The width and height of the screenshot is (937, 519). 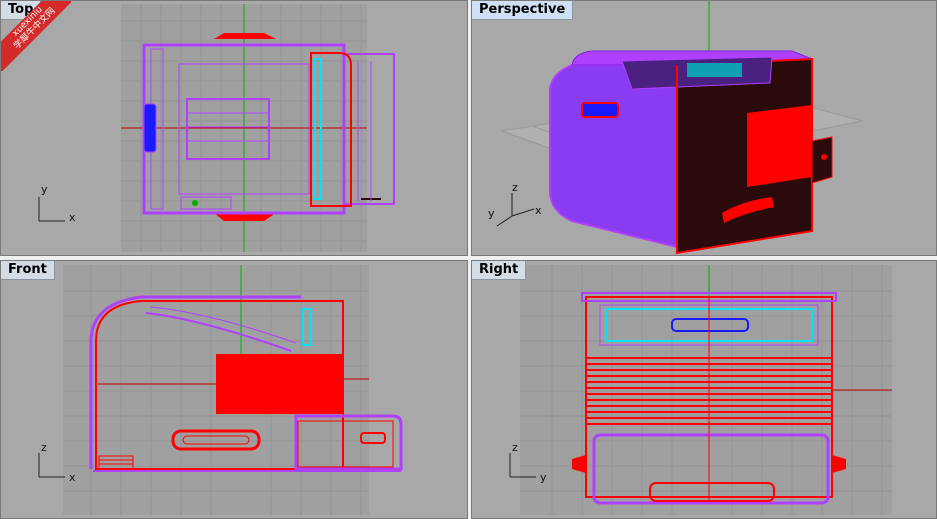 What do you see at coordinates (28, 270) in the screenshot?
I see `viewport-title-front: Front` at bounding box center [28, 270].